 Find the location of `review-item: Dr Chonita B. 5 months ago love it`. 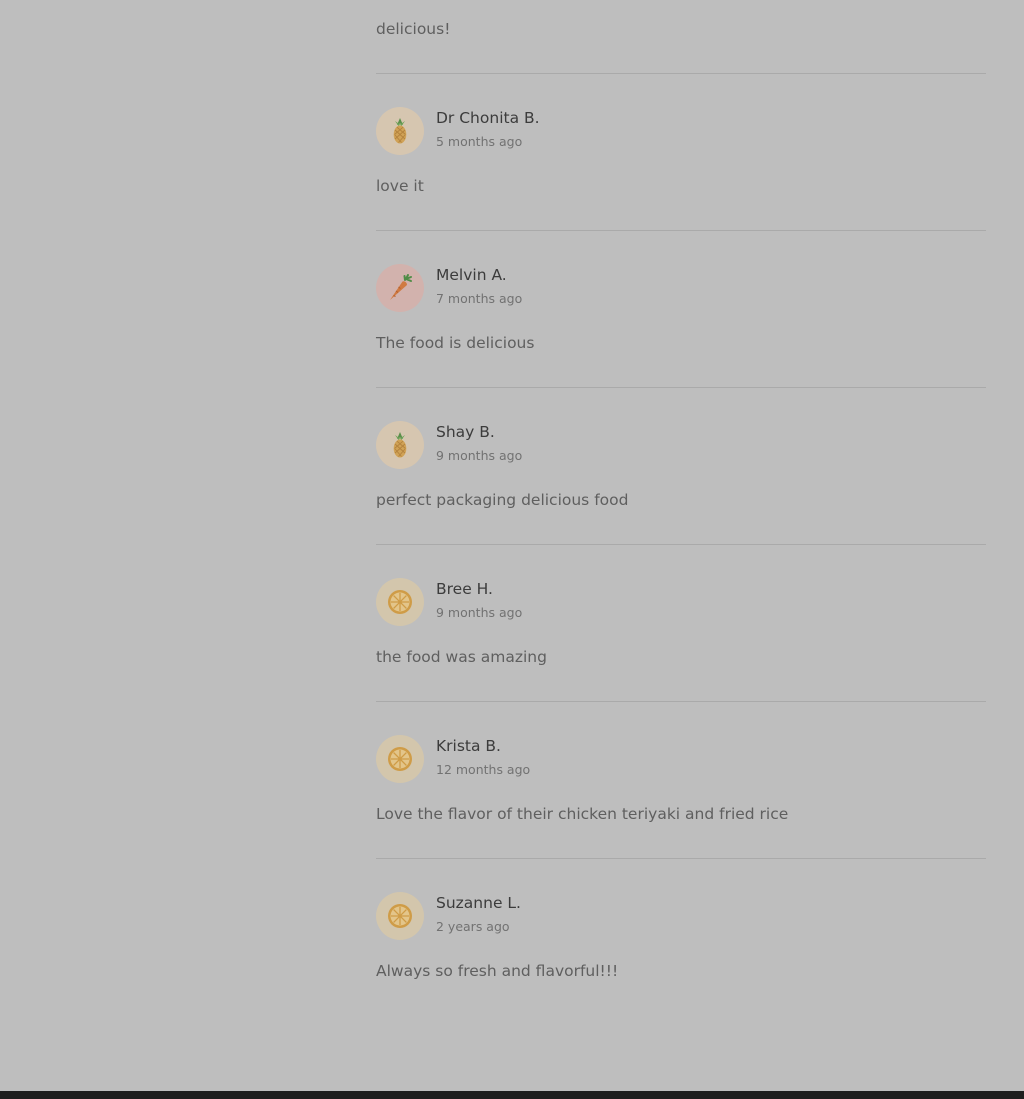

review-item: Dr Chonita B. 5 months ago love it is located at coordinates (681, 152).